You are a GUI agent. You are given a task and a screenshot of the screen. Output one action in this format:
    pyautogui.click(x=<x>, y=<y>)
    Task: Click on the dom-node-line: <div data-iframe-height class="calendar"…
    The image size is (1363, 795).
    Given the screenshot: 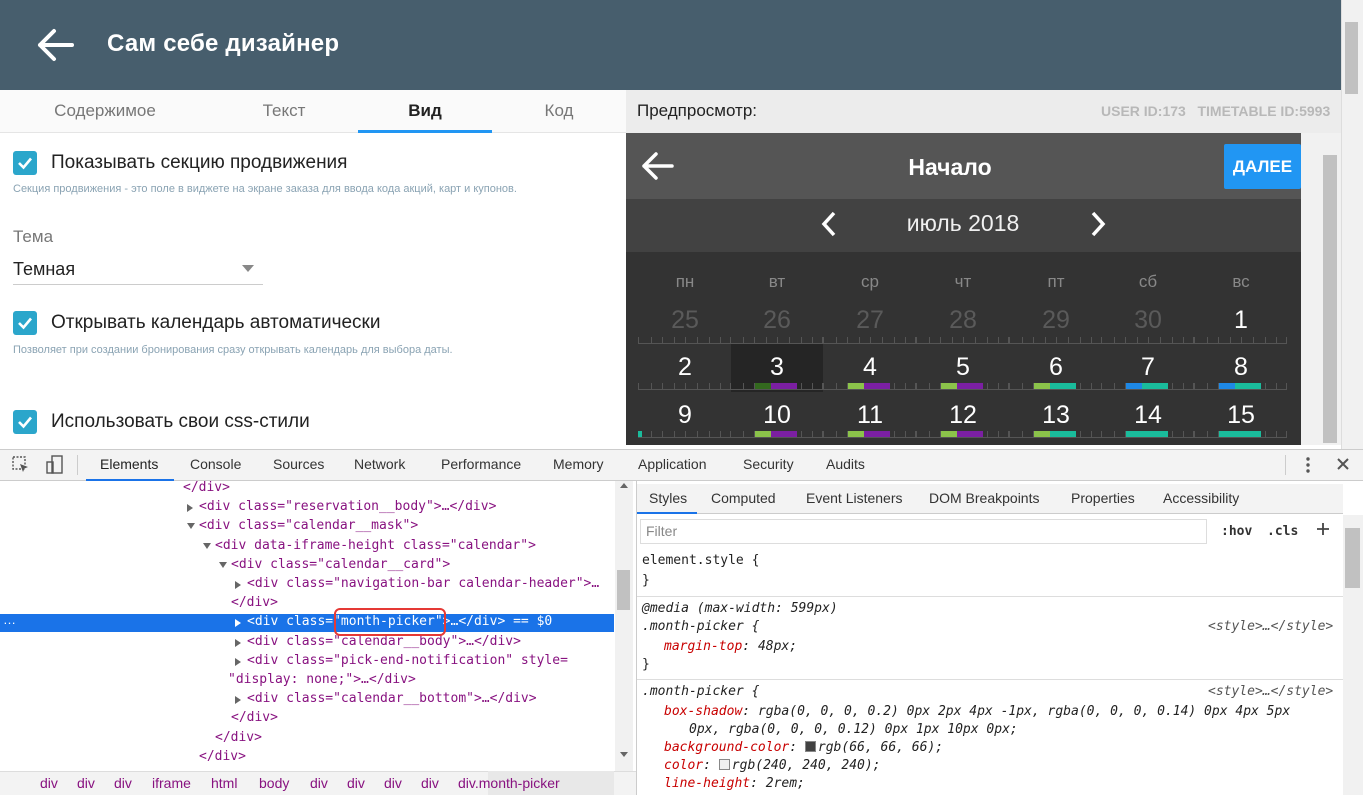 What is the action you would take?
    pyautogui.click(x=375, y=545)
    